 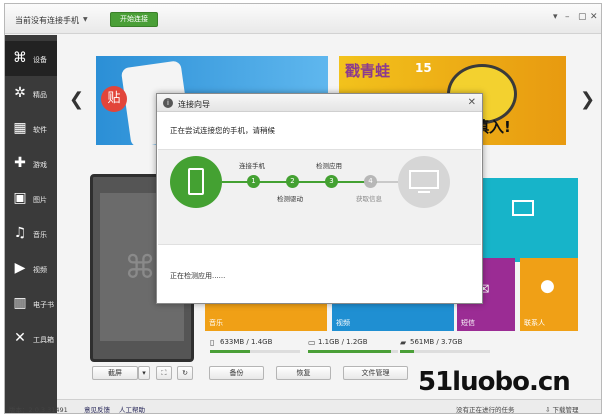 I want to click on sidebar-item-featured: ✲ 精品, so click(x=31, y=93).